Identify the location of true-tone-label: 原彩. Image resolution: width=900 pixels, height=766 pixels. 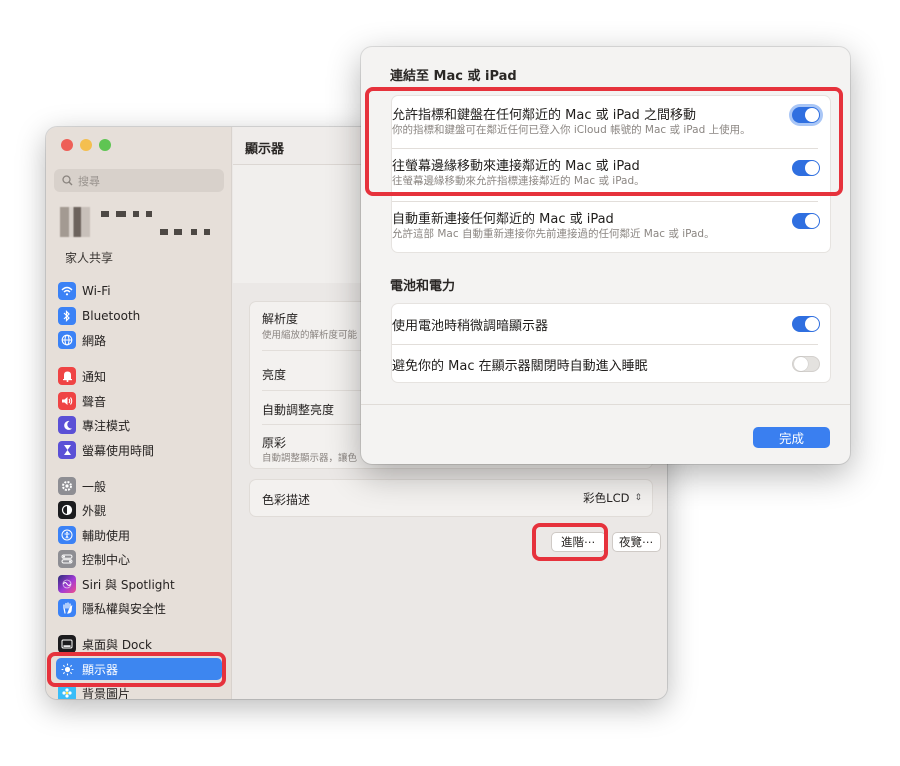
(274, 443).